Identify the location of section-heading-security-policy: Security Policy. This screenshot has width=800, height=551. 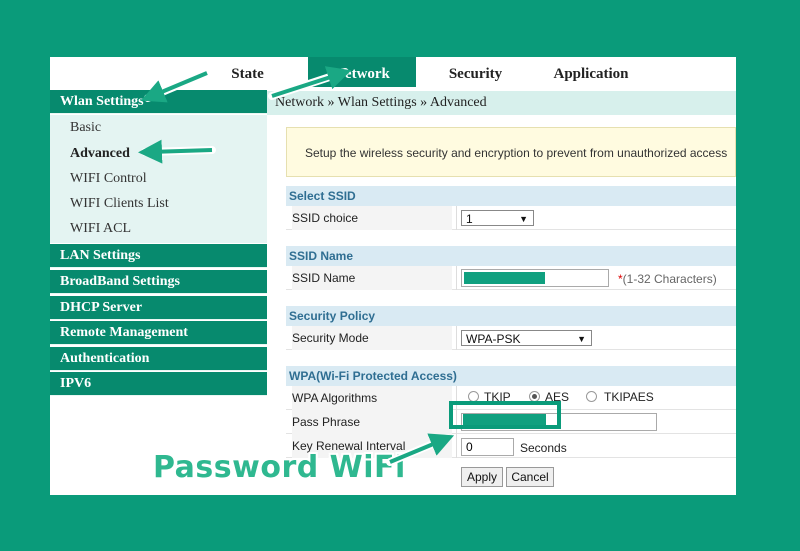
(511, 316).